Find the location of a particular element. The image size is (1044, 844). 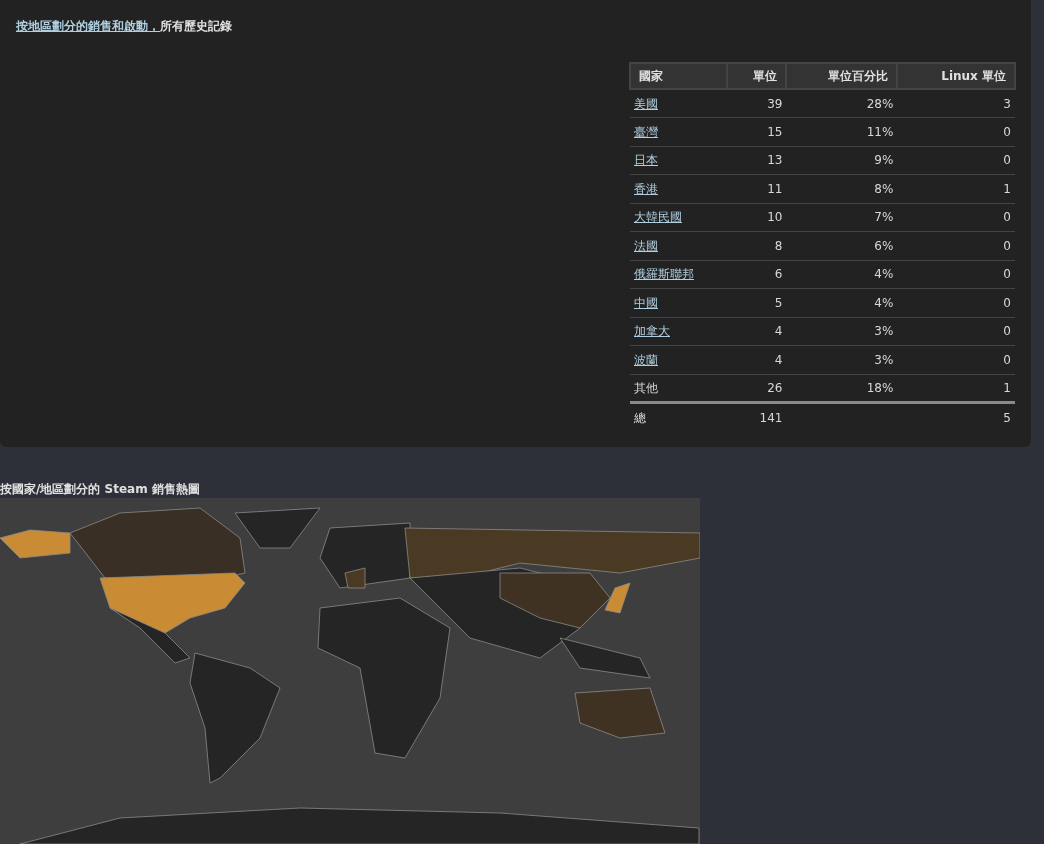

table-cell: 8 is located at coordinates (778, 245).